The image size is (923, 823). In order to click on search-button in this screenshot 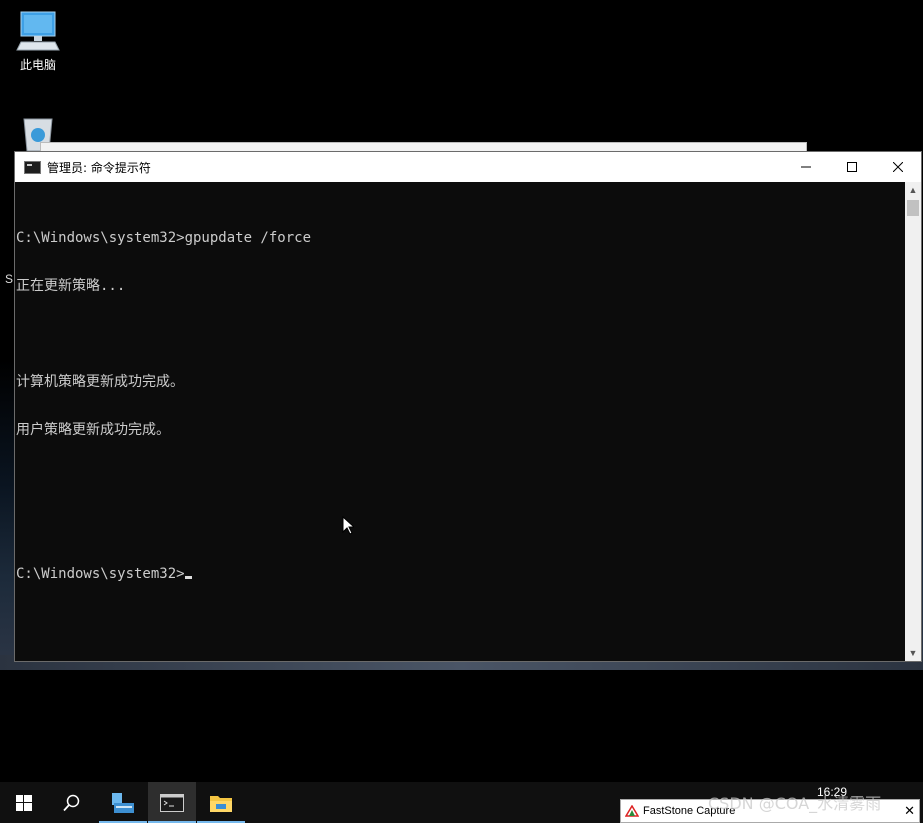, I will do `click(72, 802)`.